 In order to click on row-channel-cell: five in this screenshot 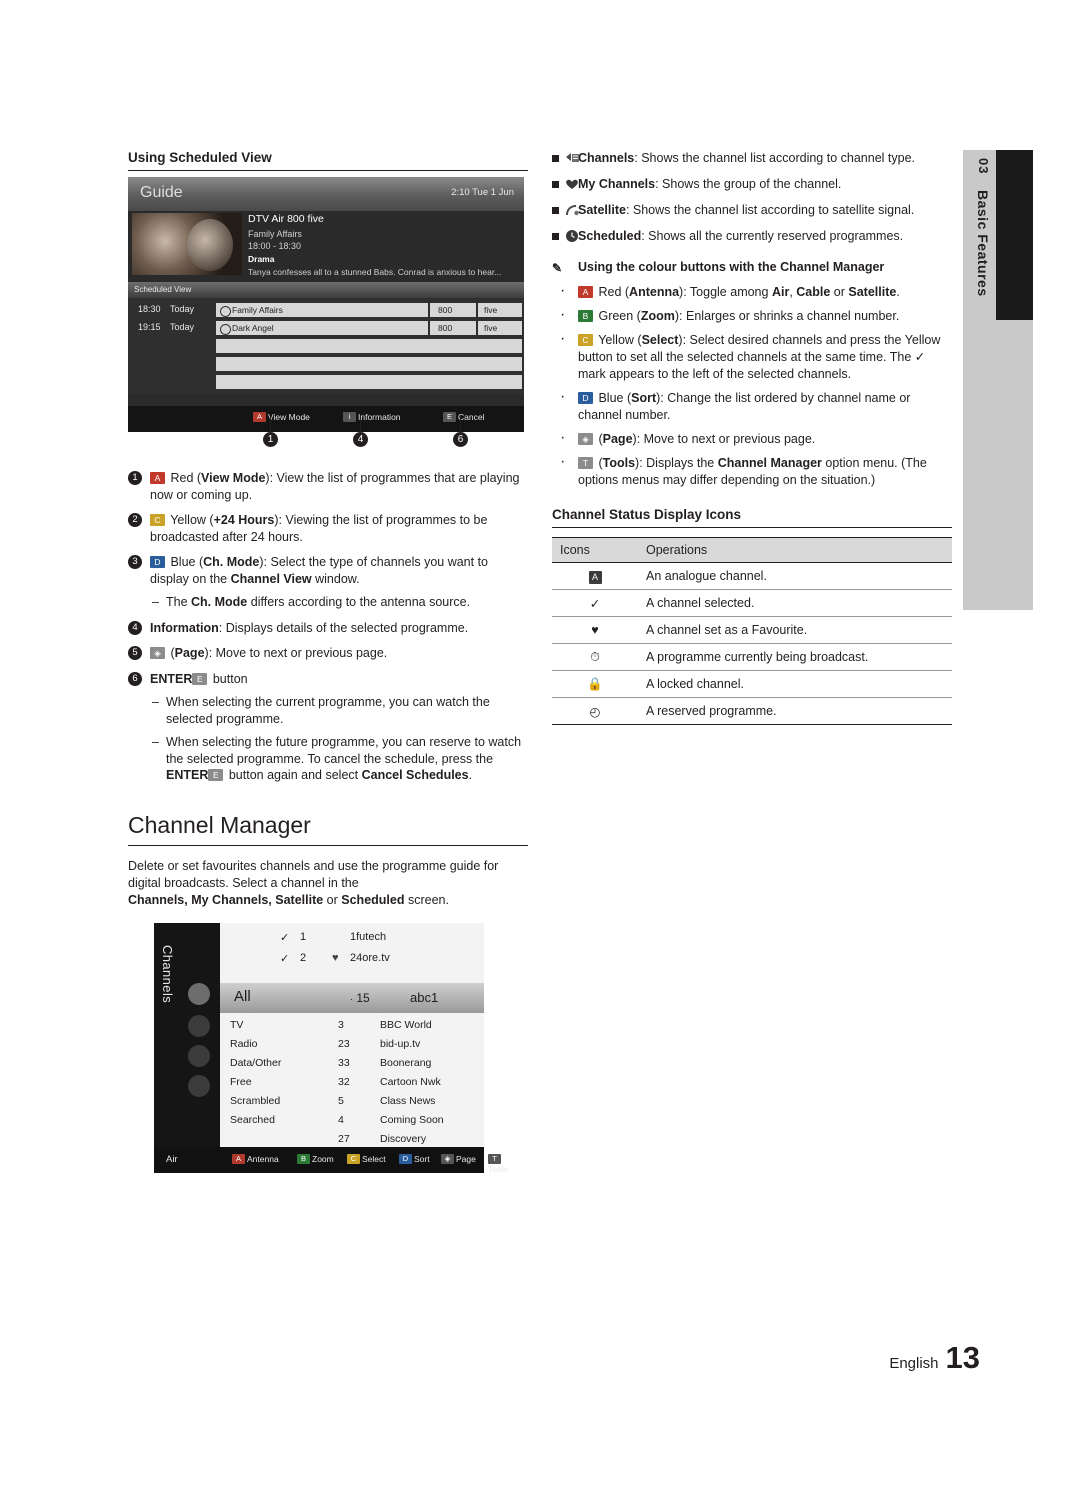, I will do `click(500, 328)`.